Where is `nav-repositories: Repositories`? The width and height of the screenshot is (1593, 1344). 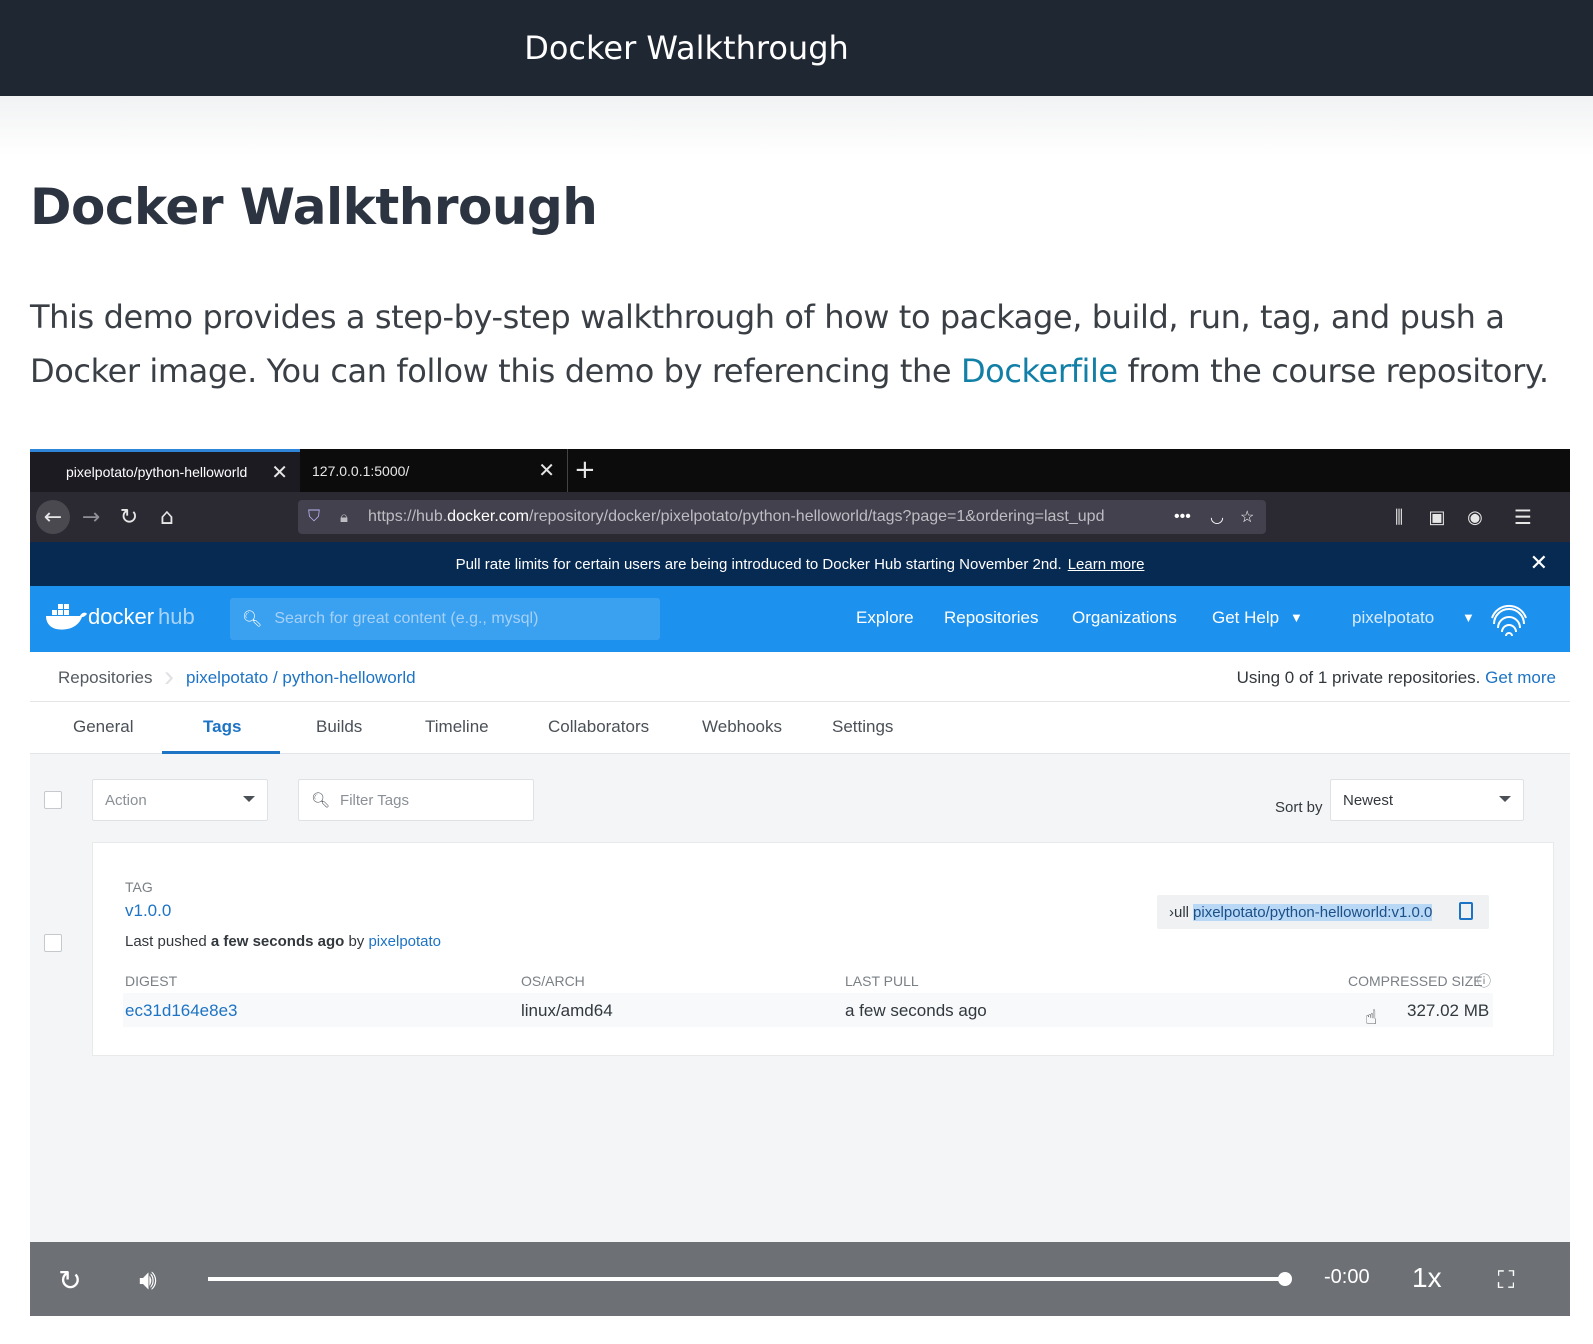 nav-repositories: Repositories is located at coordinates (991, 618).